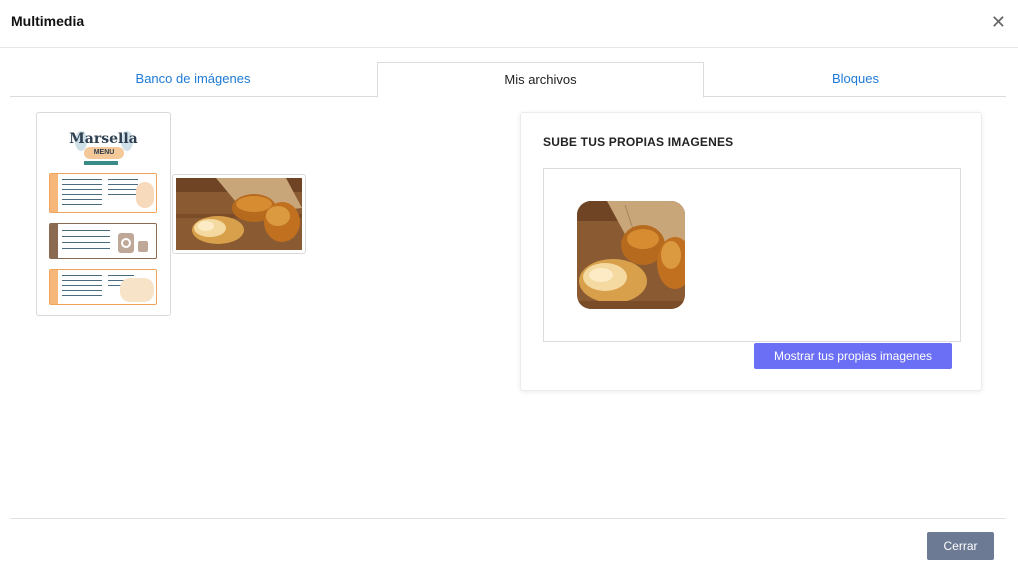 The width and height of the screenshot is (1018, 583). What do you see at coordinates (631, 255) in the screenshot?
I see `uploaded-image-preview` at bounding box center [631, 255].